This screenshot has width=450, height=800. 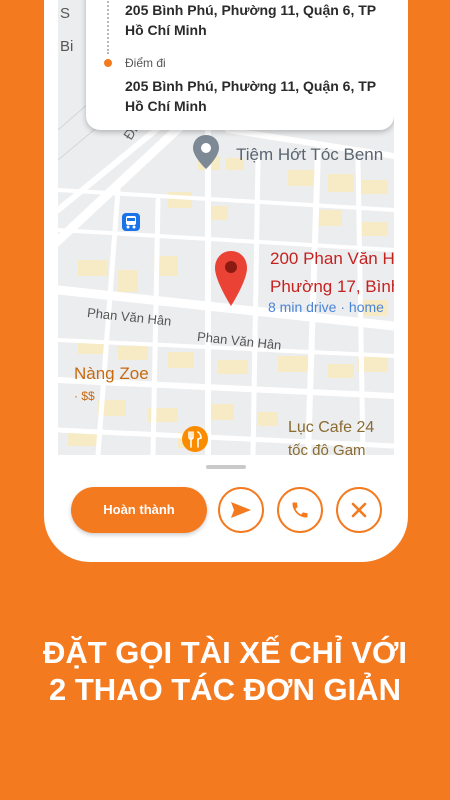 What do you see at coordinates (231, 279) in the screenshot?
I see `map-pin-icon` at bounding box center [231, 279].